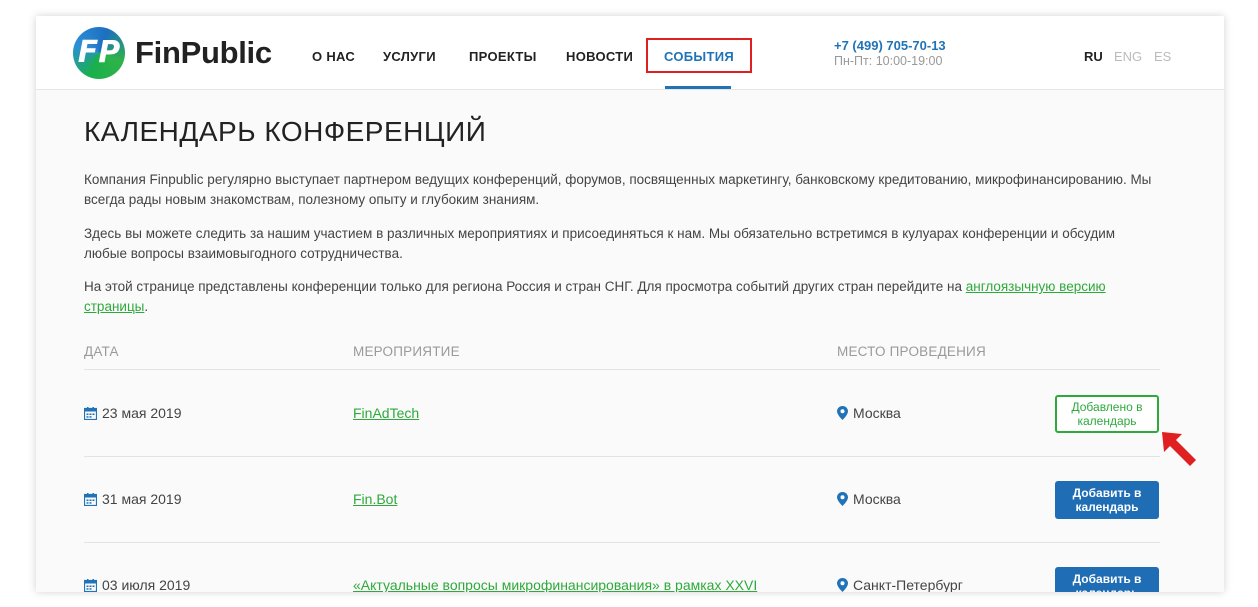 The image size is (1258, 607). What do you see at coordinates (146, 306) in the screenshot?
I see `paragraph-3-end: .` at bounding box center [146, 306].